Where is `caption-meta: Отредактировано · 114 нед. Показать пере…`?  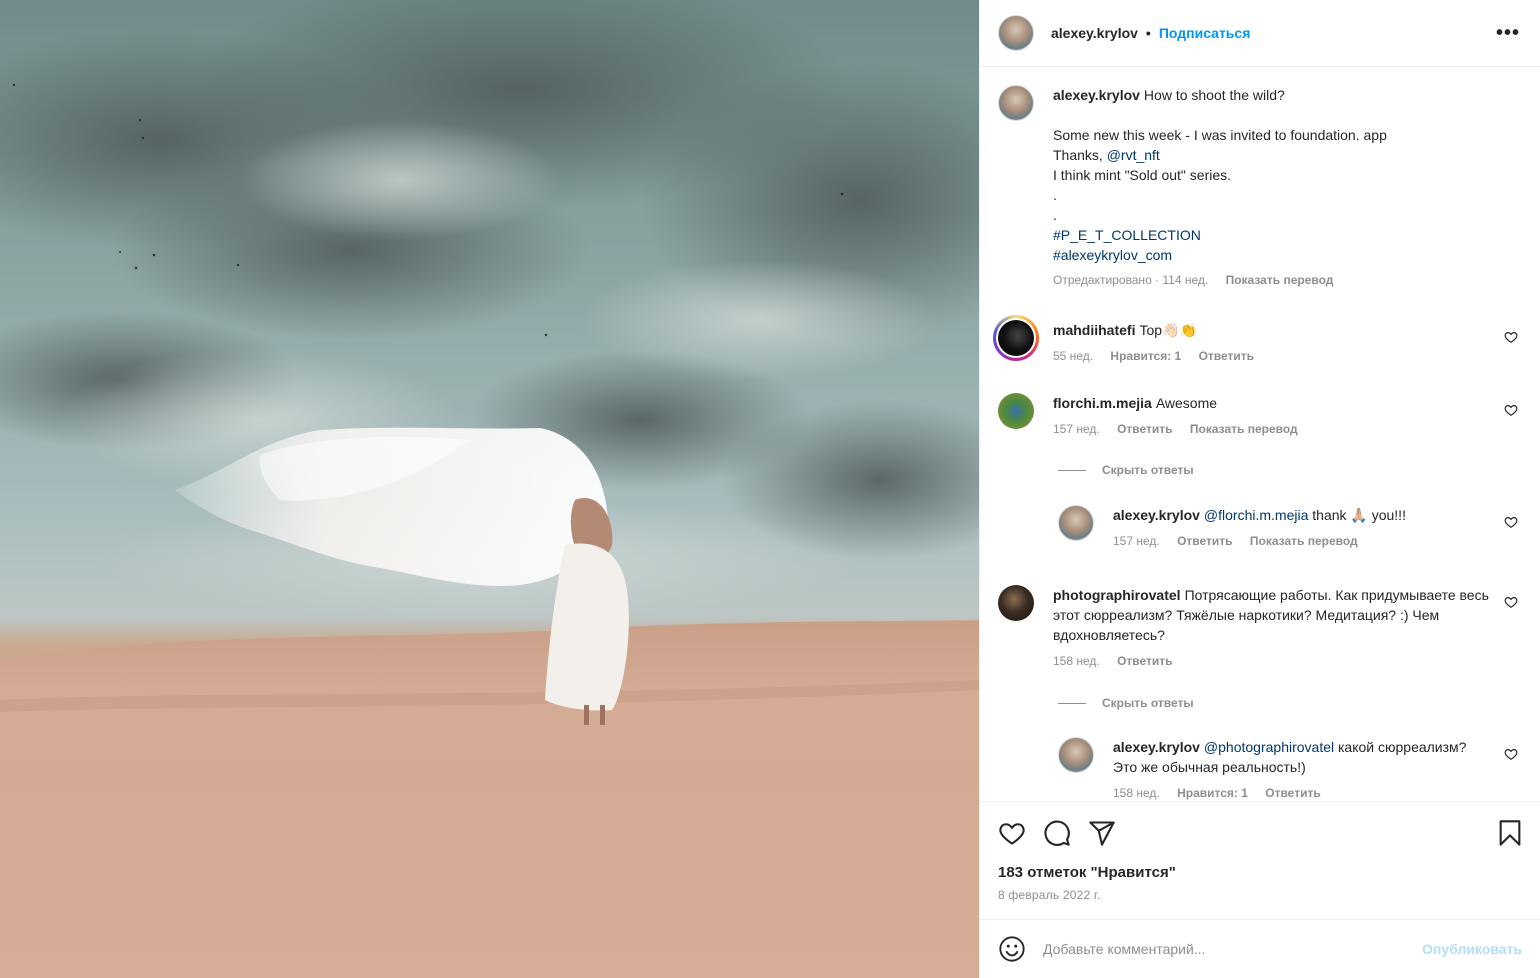
caption-meta: Отредактировано · 114 нед. Показать пере… is located at coordinates (1220, 280).